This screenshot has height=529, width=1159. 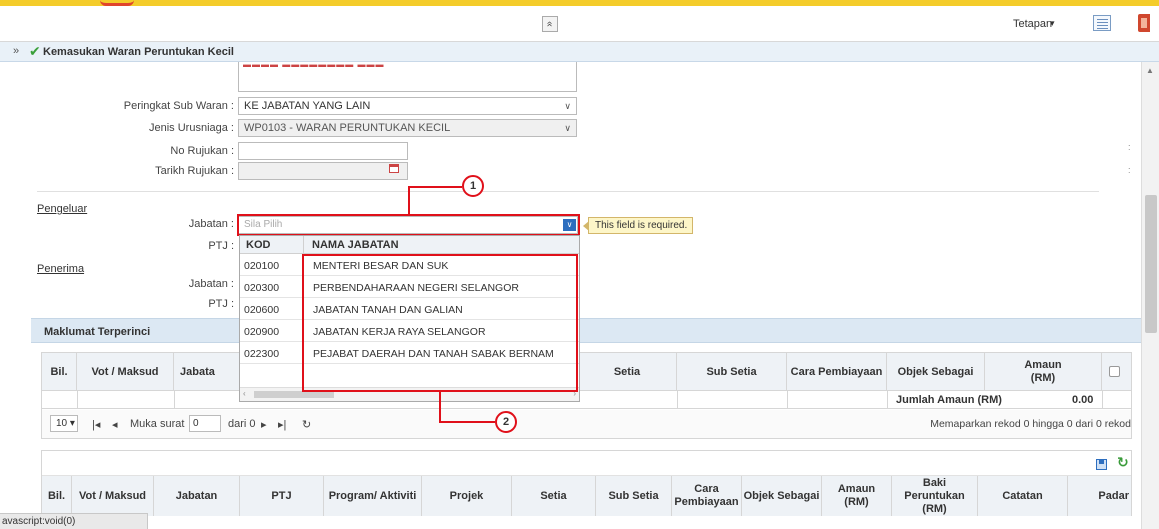 What do you see at coordinates (1101, 464) in the screenshot?
I see `save-icon` at bounding box center [1101, 464].